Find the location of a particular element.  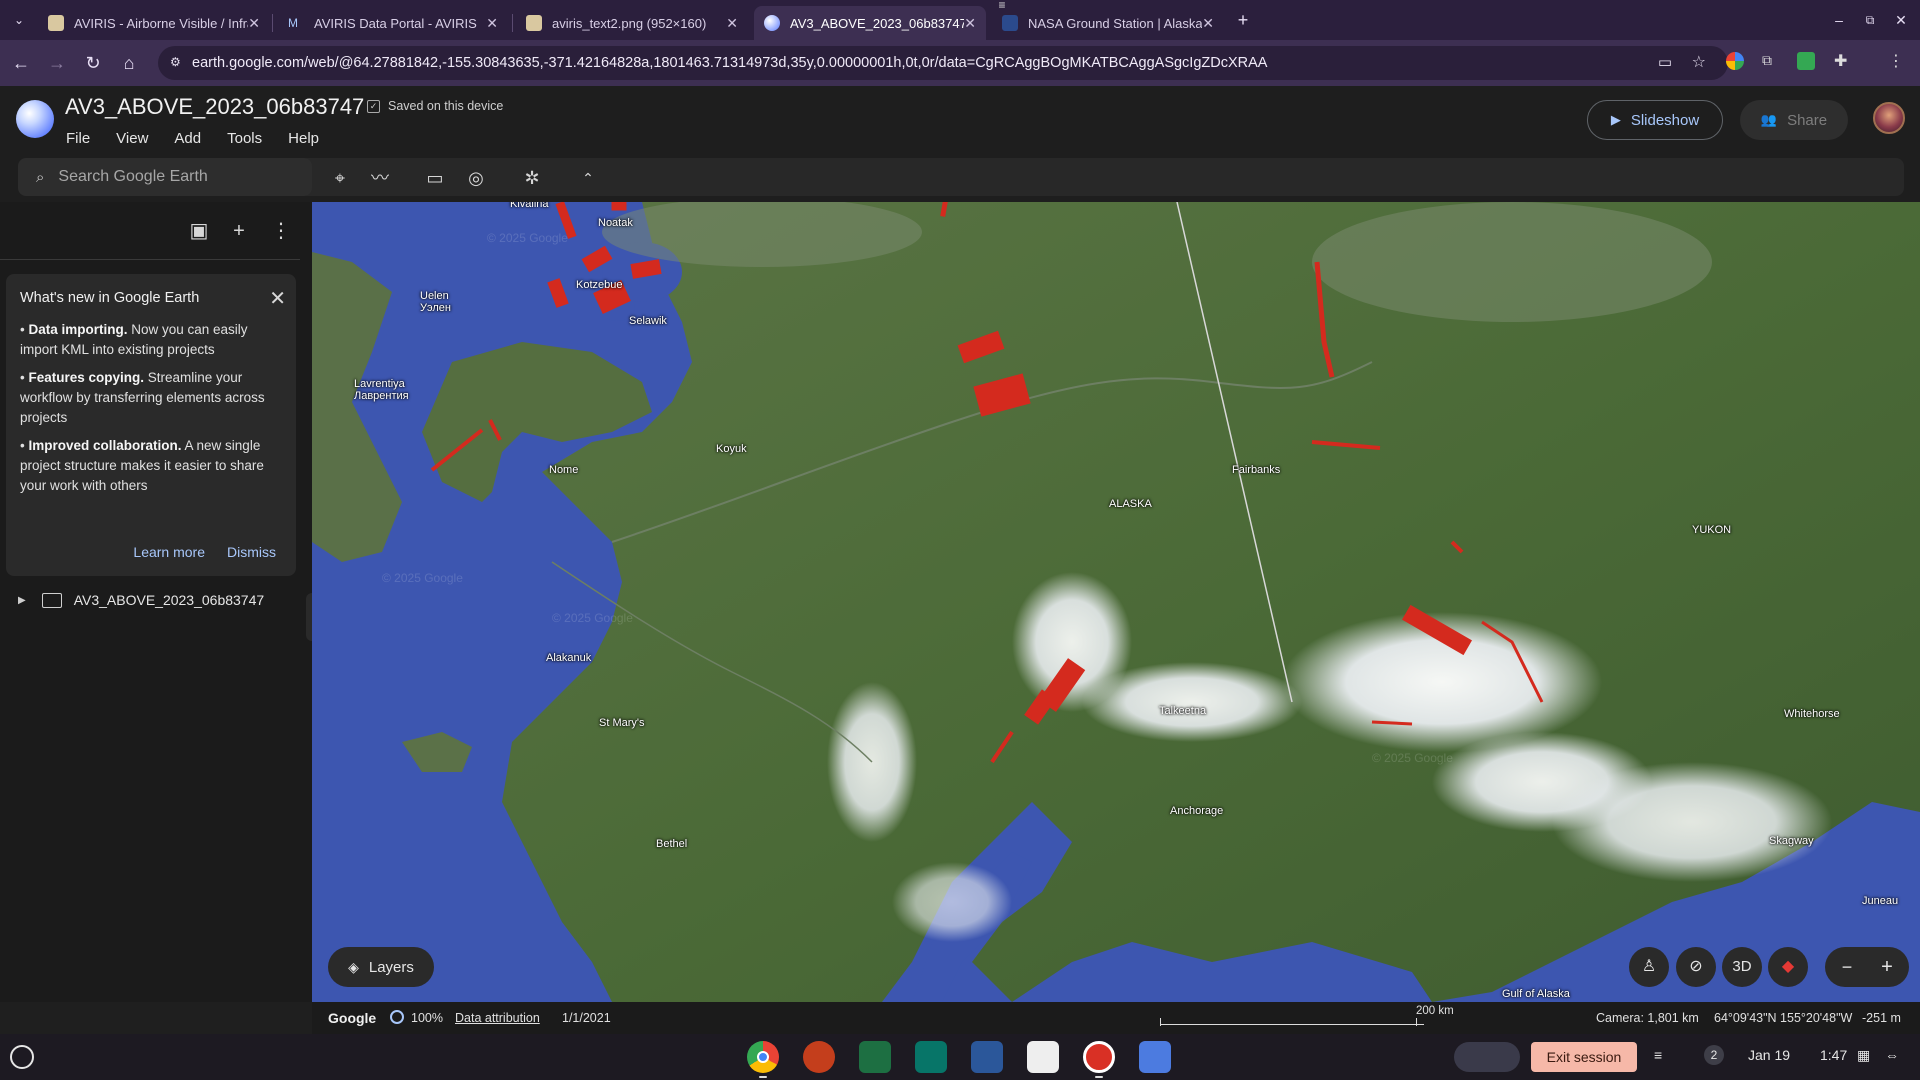

site-info-icon: ⚙ is located at coordinates (175, 62).